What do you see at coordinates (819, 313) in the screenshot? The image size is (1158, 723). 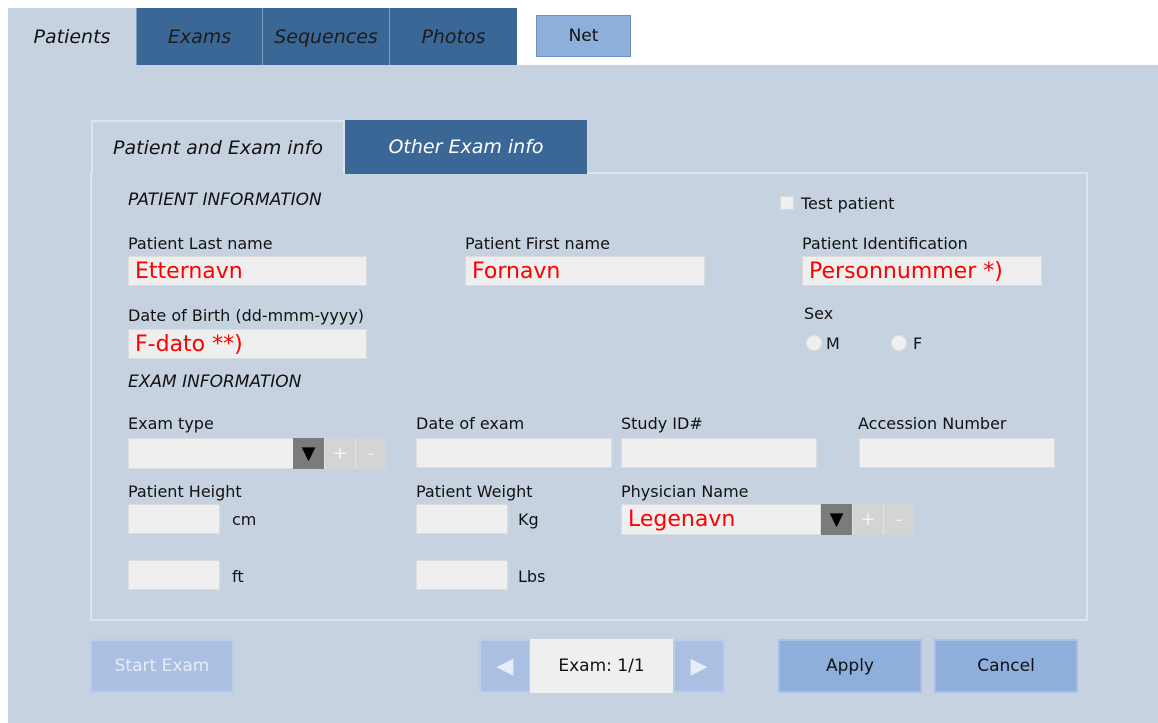 I see `sex-label: Sex` at bounding box center [819, 313].